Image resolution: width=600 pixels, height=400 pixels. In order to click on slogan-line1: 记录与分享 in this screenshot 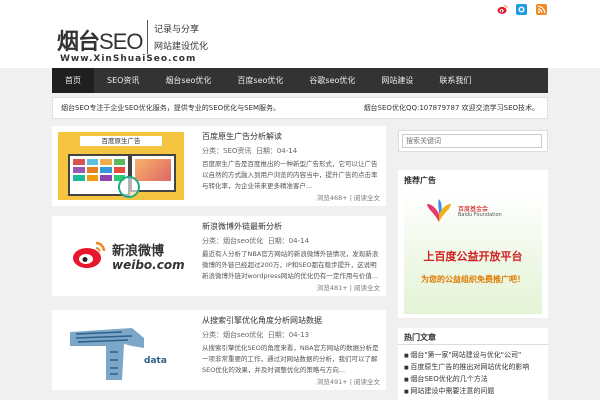, I will do `click(177, 30)`.